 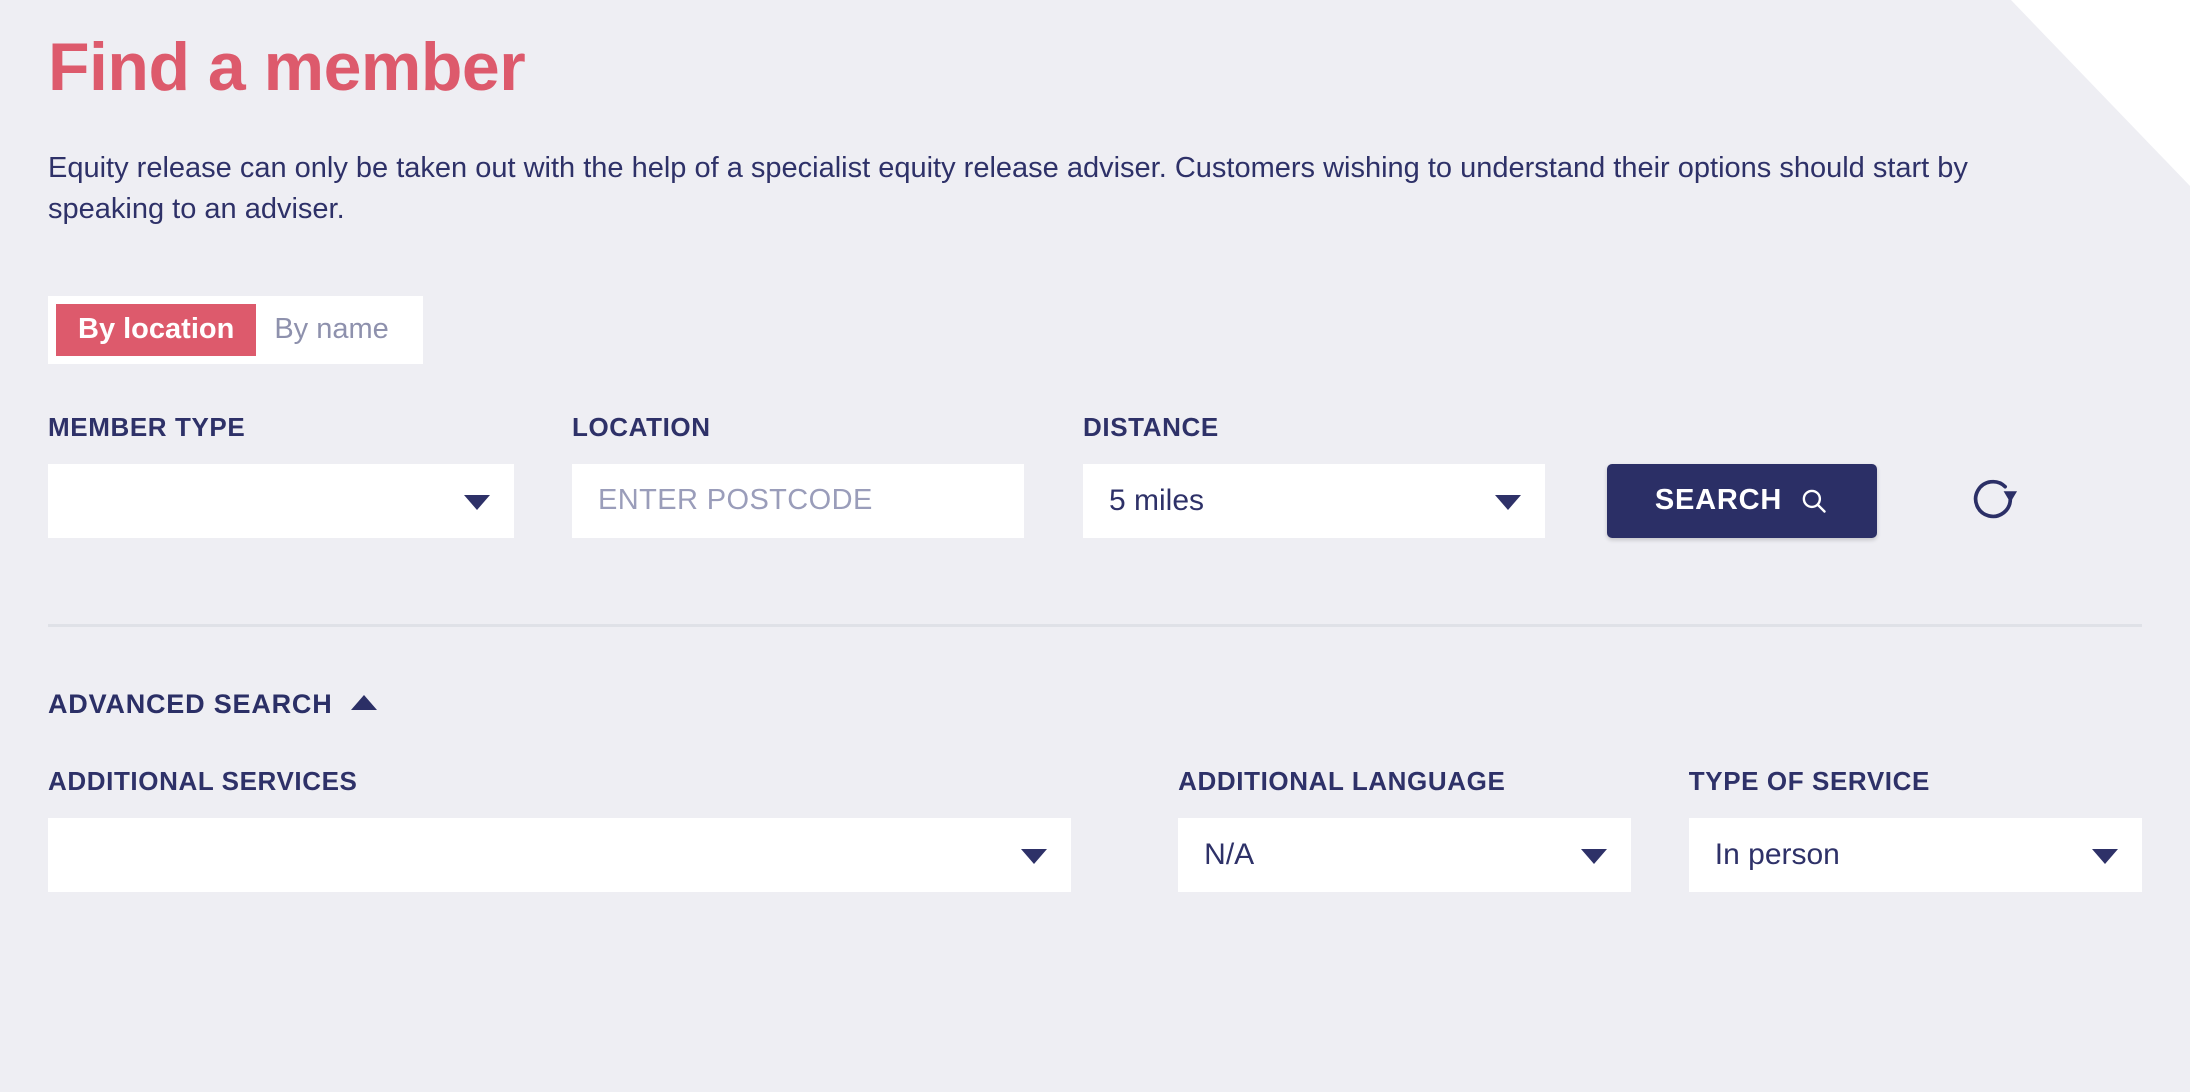 I want to click on search-mode-toggle: By location By name, so click(x=235, y=329).